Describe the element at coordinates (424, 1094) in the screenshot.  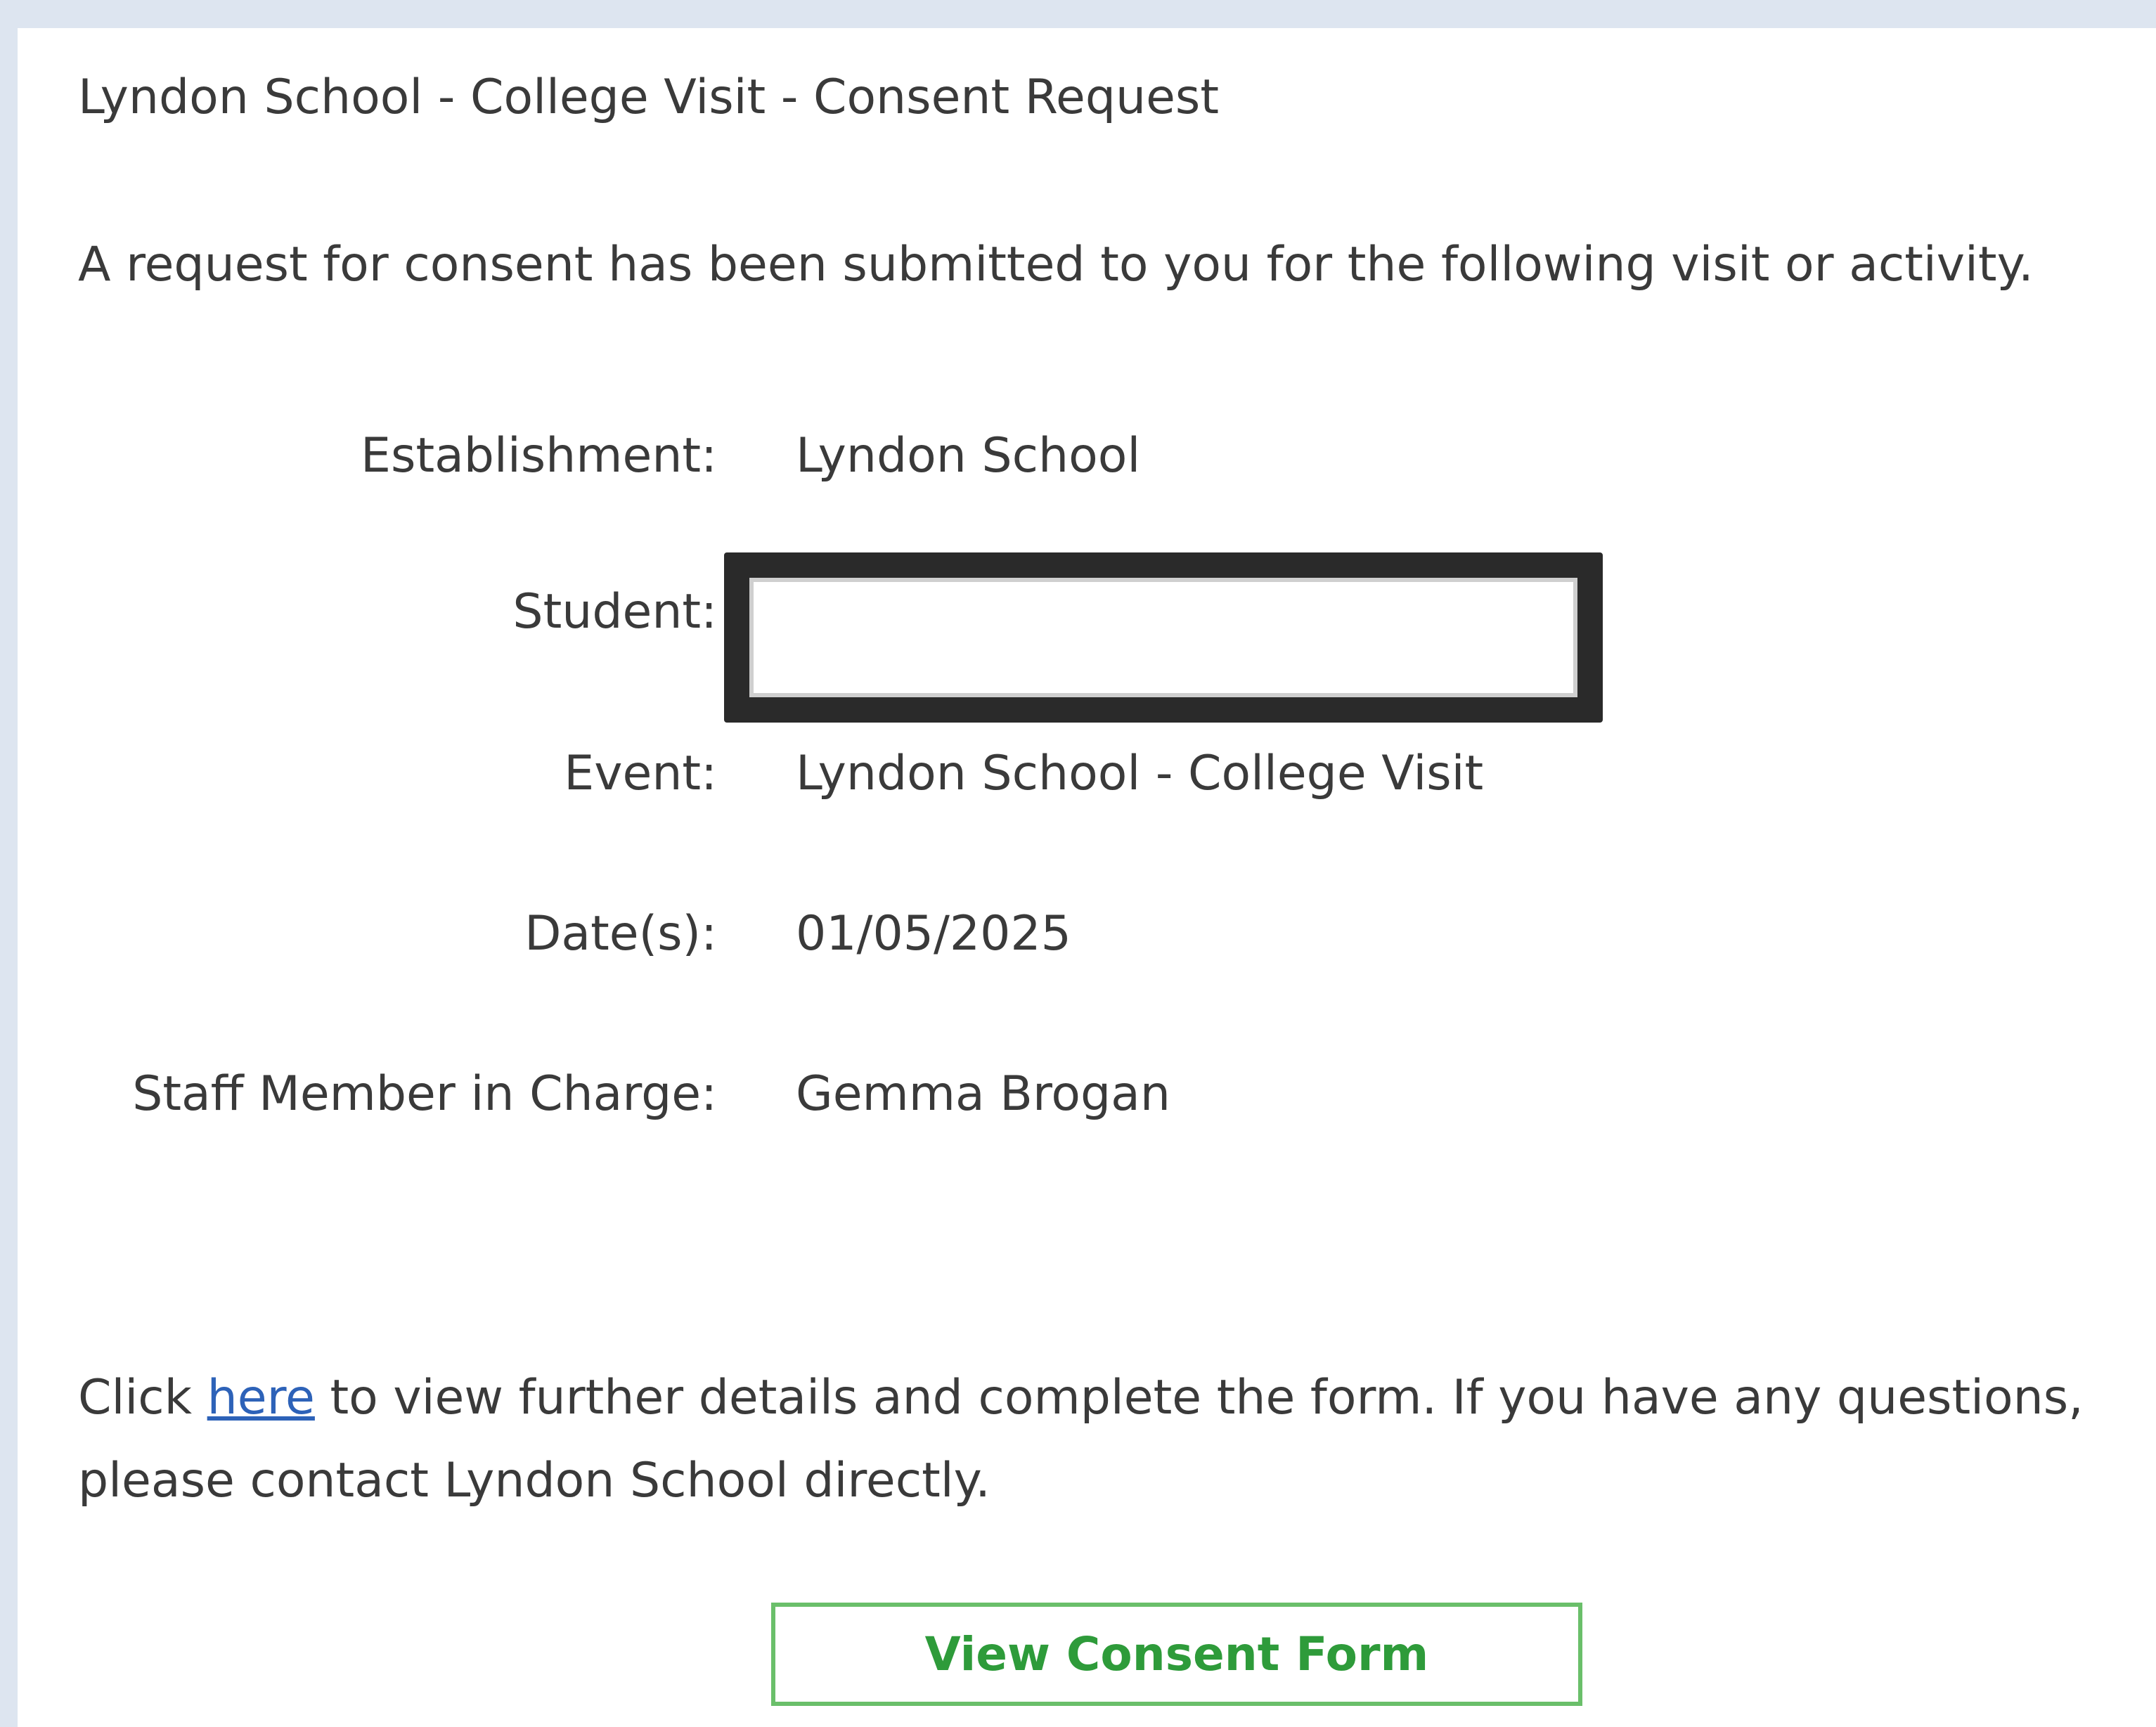
I see `staff-label: Staff Member in Charge:` at that location.